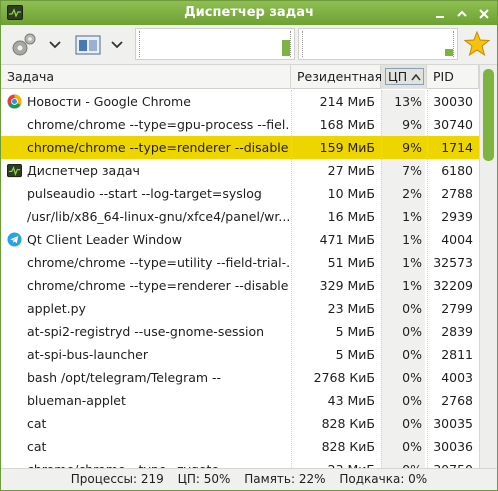 Image resolution: width=498 pixels, height=491 pixels. Describe the element at coordinates (355, 331) in the screenshot. I see `process-memory: 5 МиБ` at that location.